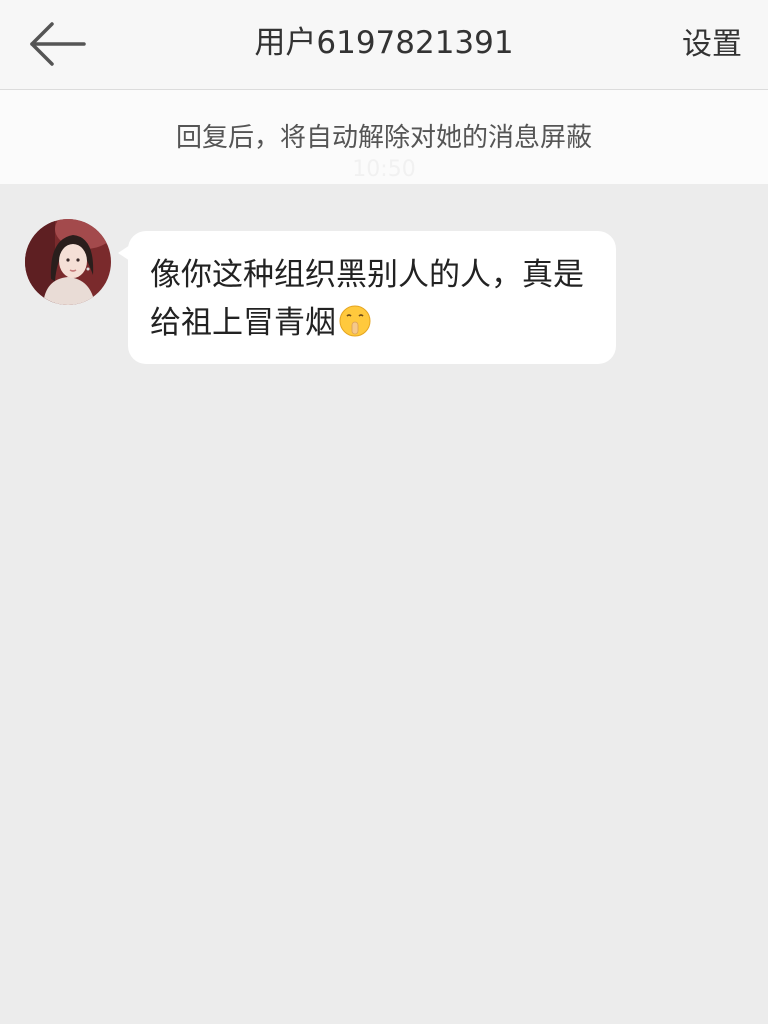 This screenshot has height=1024, width=768. I want to click on back-button, so click(57, 44).